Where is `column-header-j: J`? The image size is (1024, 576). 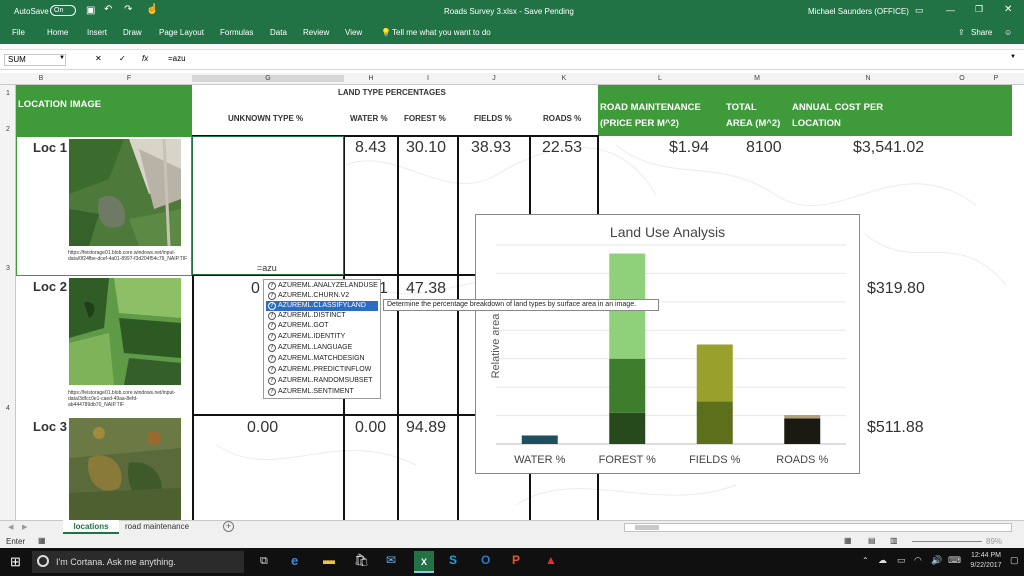 column-header-j: J is located at coordinates (494, 78).